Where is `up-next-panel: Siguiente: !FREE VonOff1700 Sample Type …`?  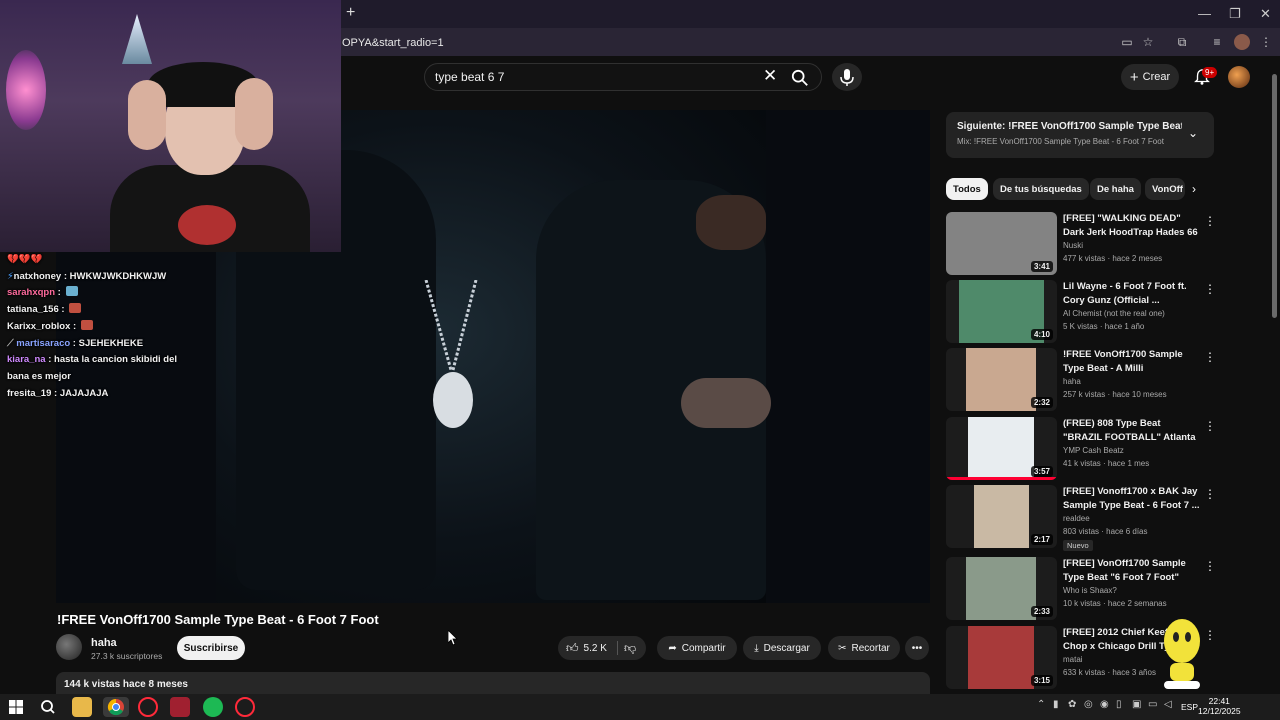 up-next-panel: Siguiente: !FREE VonOff1700 Sample Type … is located at coordinates (1080, 135).